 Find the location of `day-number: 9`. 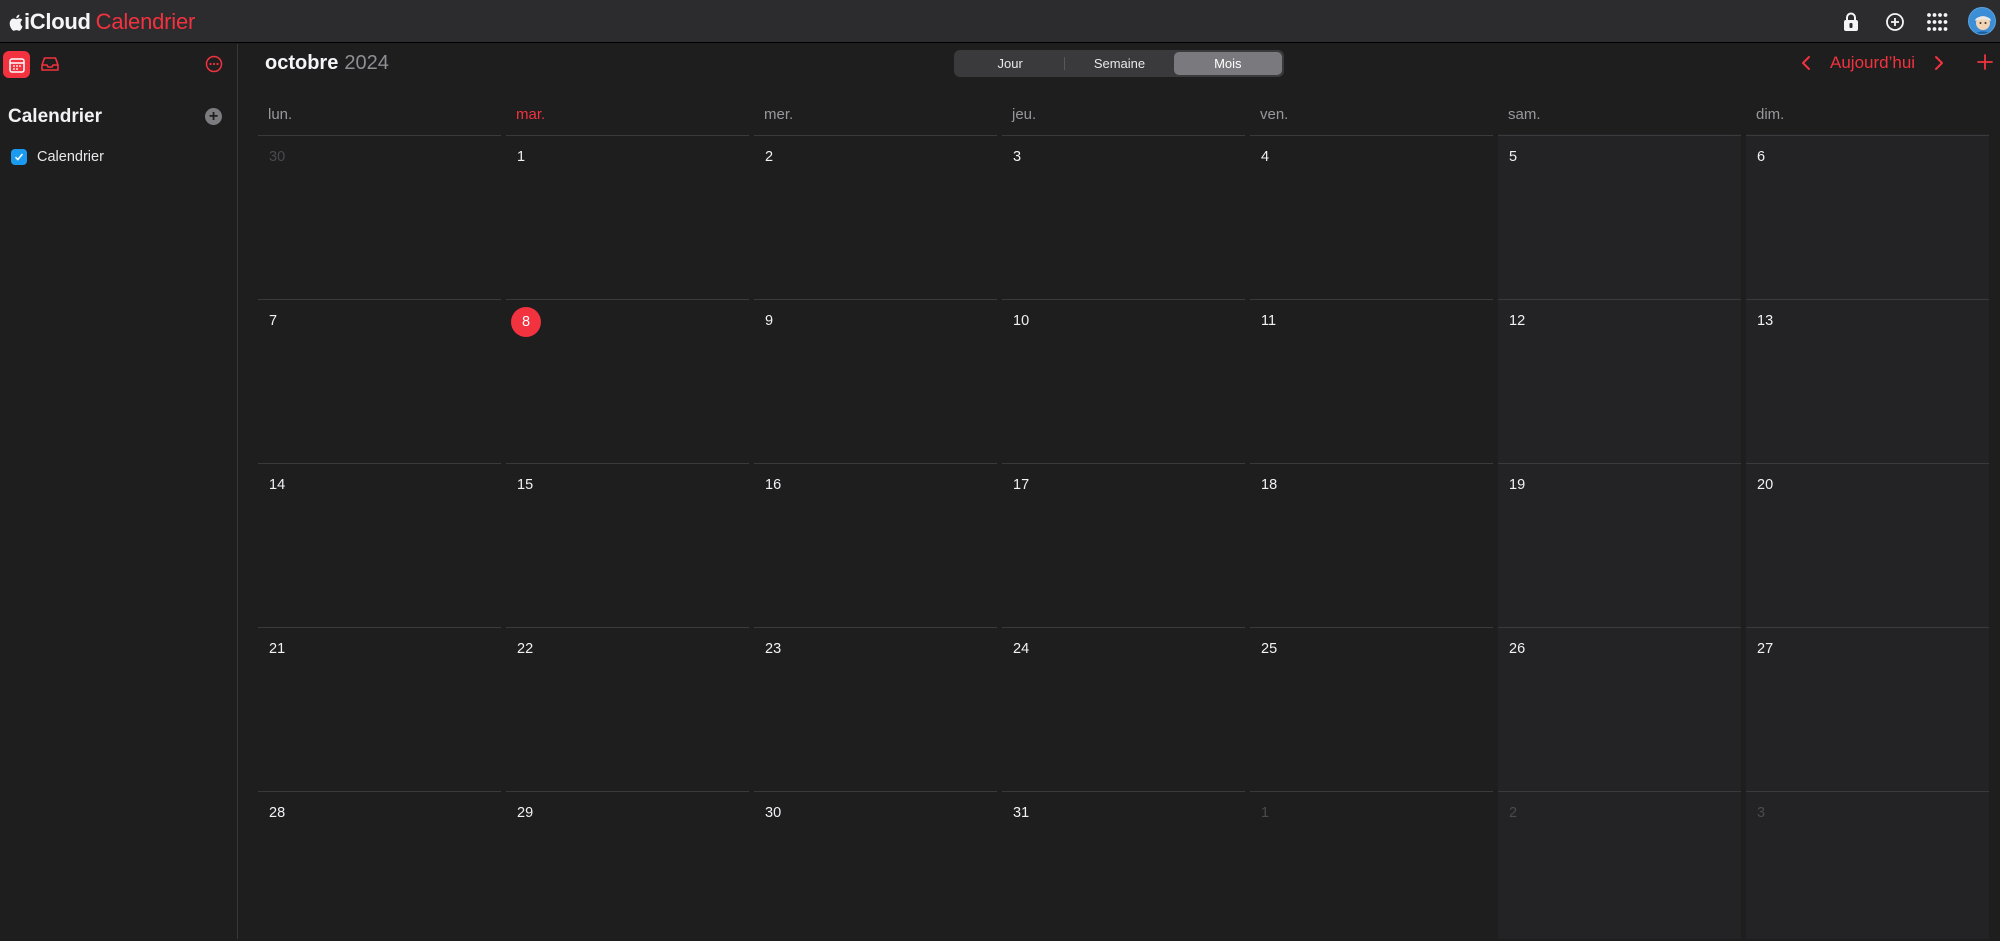

day-number: 9 is located at coordinates (769, 321).